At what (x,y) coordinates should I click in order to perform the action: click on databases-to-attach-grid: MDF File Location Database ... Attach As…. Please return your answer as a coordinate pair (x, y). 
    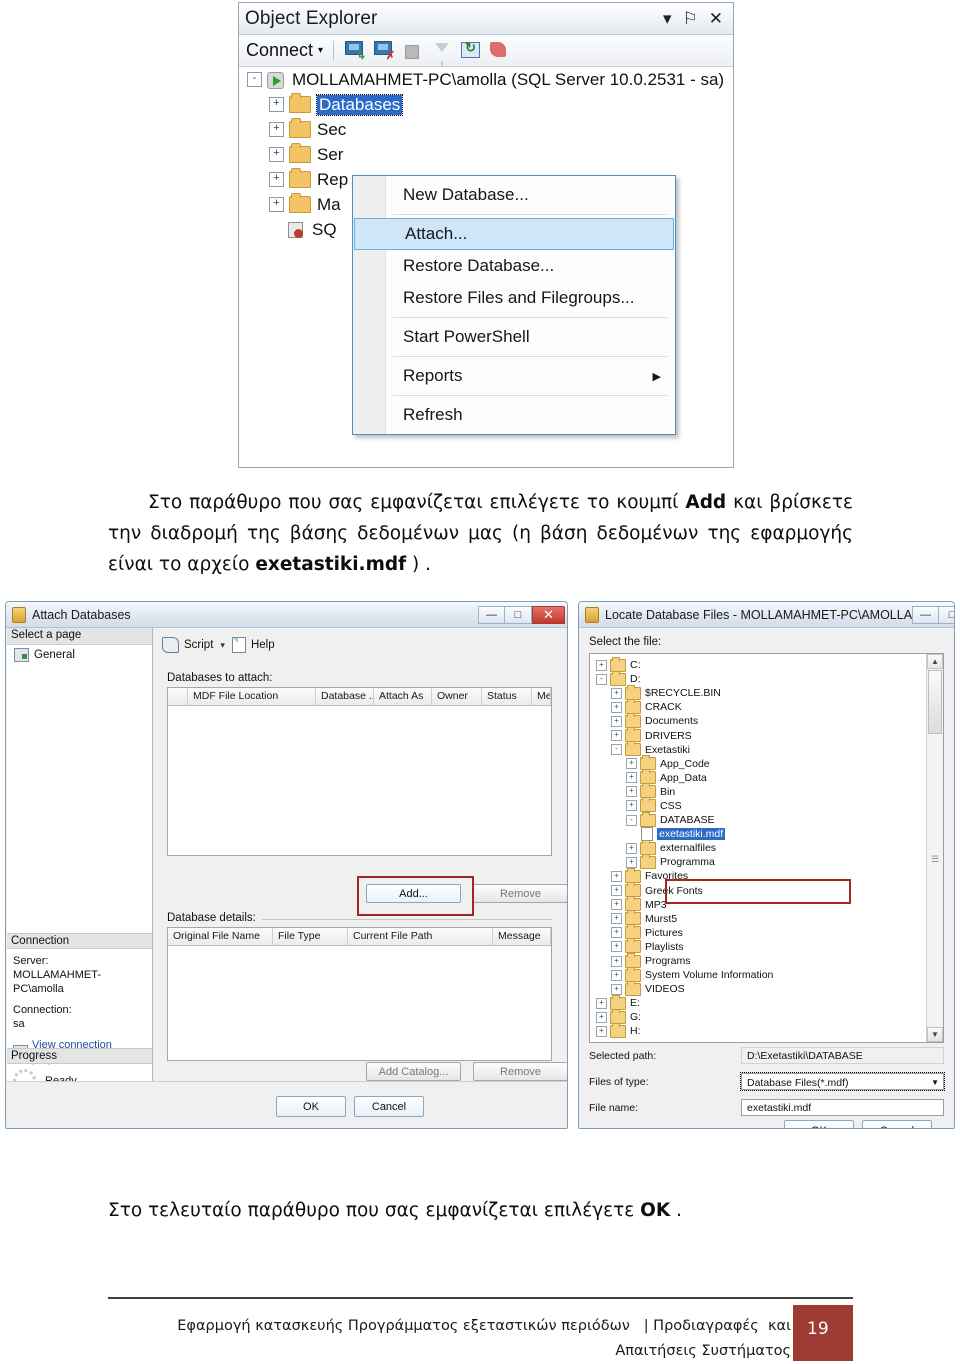
    Looking at the image, I should click on (359, 771).